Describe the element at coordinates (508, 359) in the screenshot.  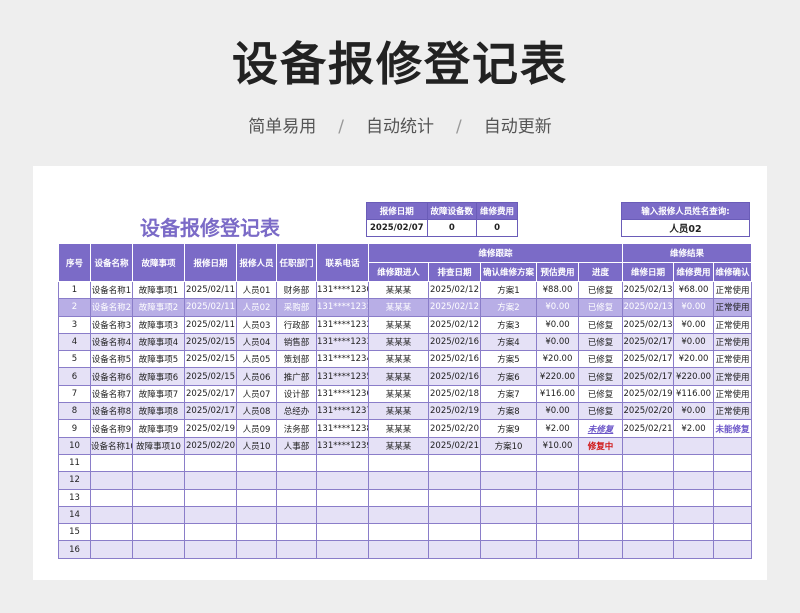
I see `cell-plan: 方案5` at that location.